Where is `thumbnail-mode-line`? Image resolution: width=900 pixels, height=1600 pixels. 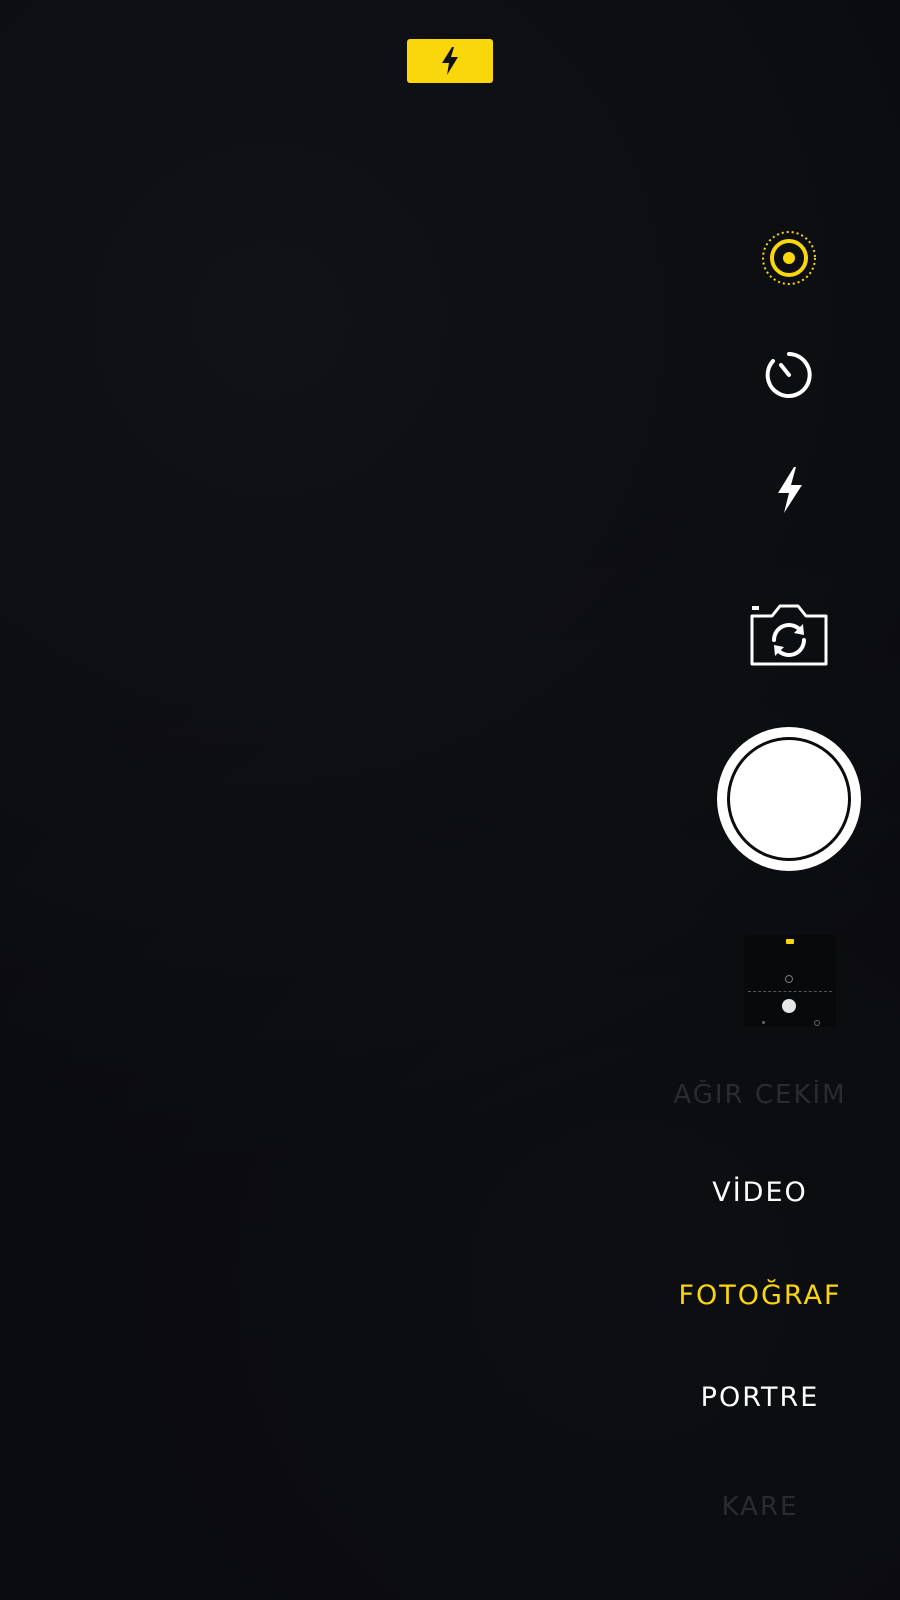 thumbnail-mode-line is located at coordinates (790, 992).